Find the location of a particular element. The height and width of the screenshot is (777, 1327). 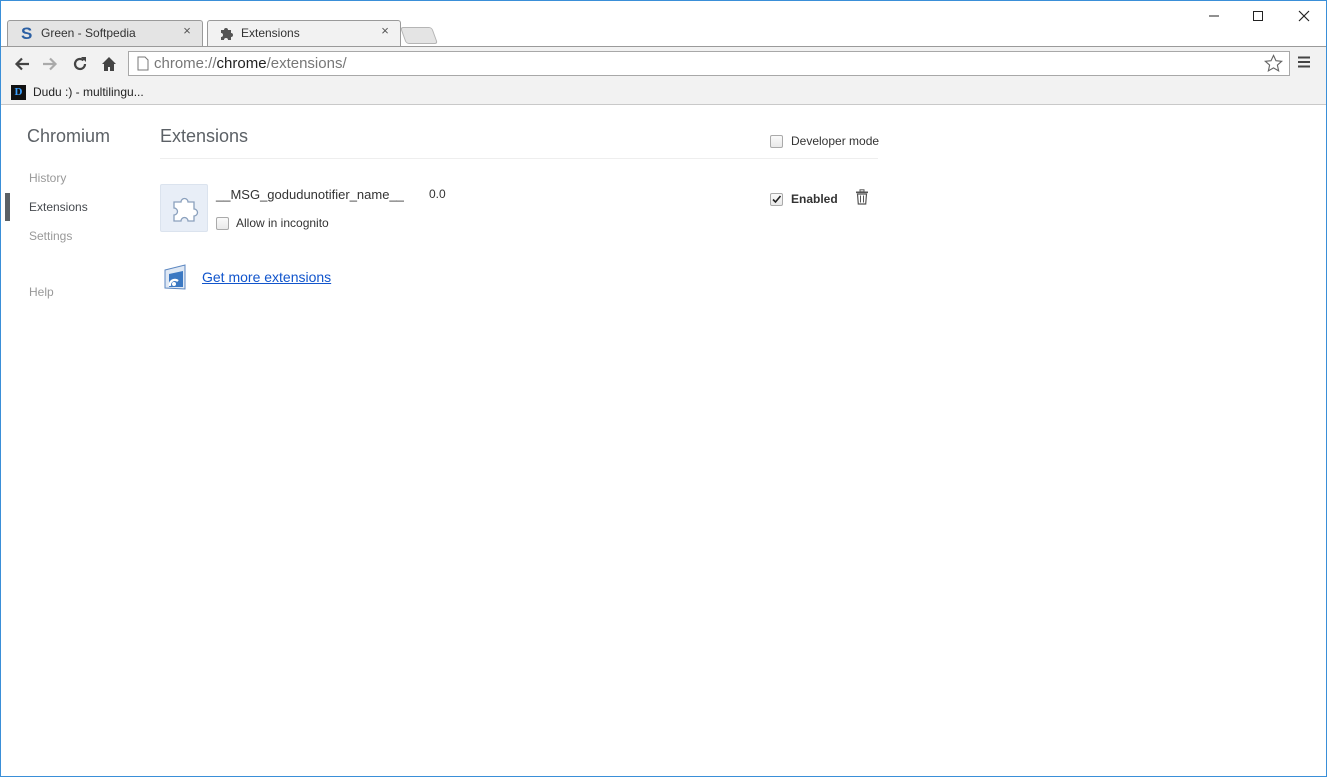

back-arrow-icon is located at coordinates (21, 64).